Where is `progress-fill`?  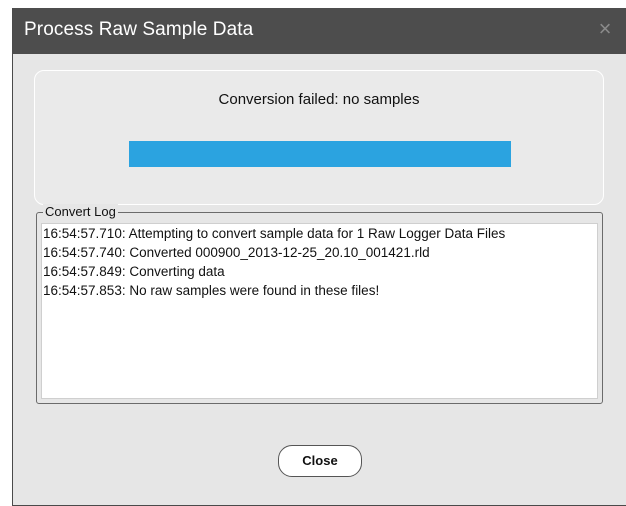
progress-fill is located at coordinates (320, 154).